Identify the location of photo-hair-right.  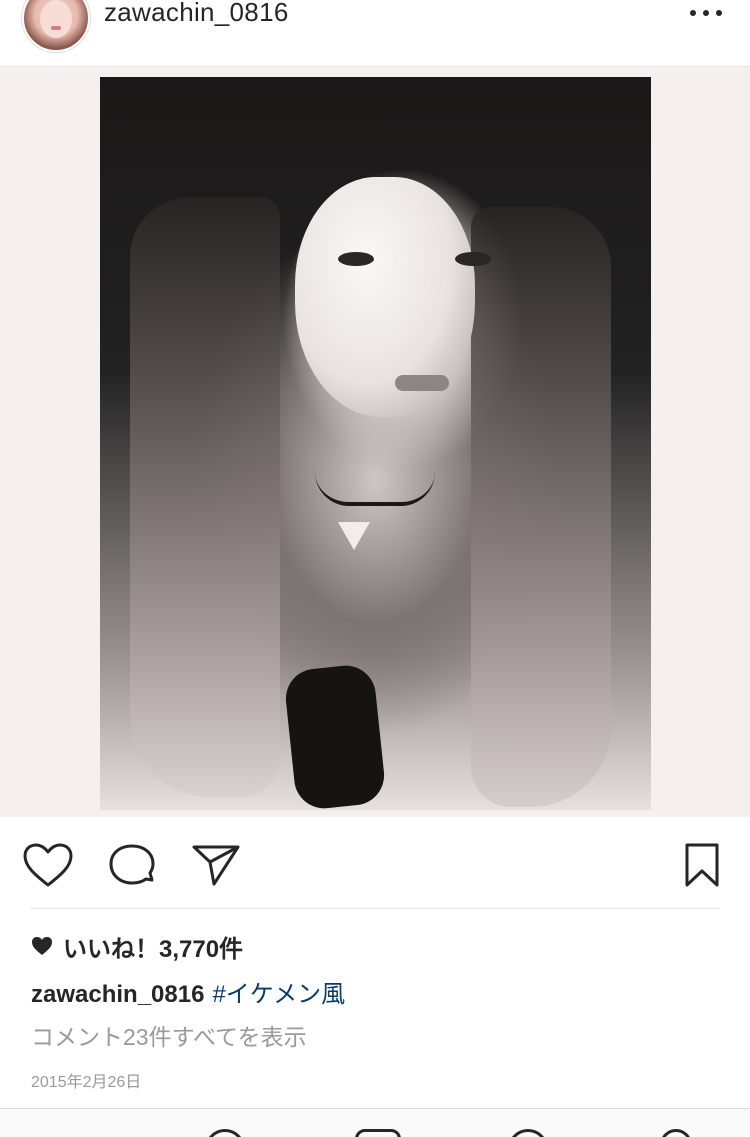
(541, 507).